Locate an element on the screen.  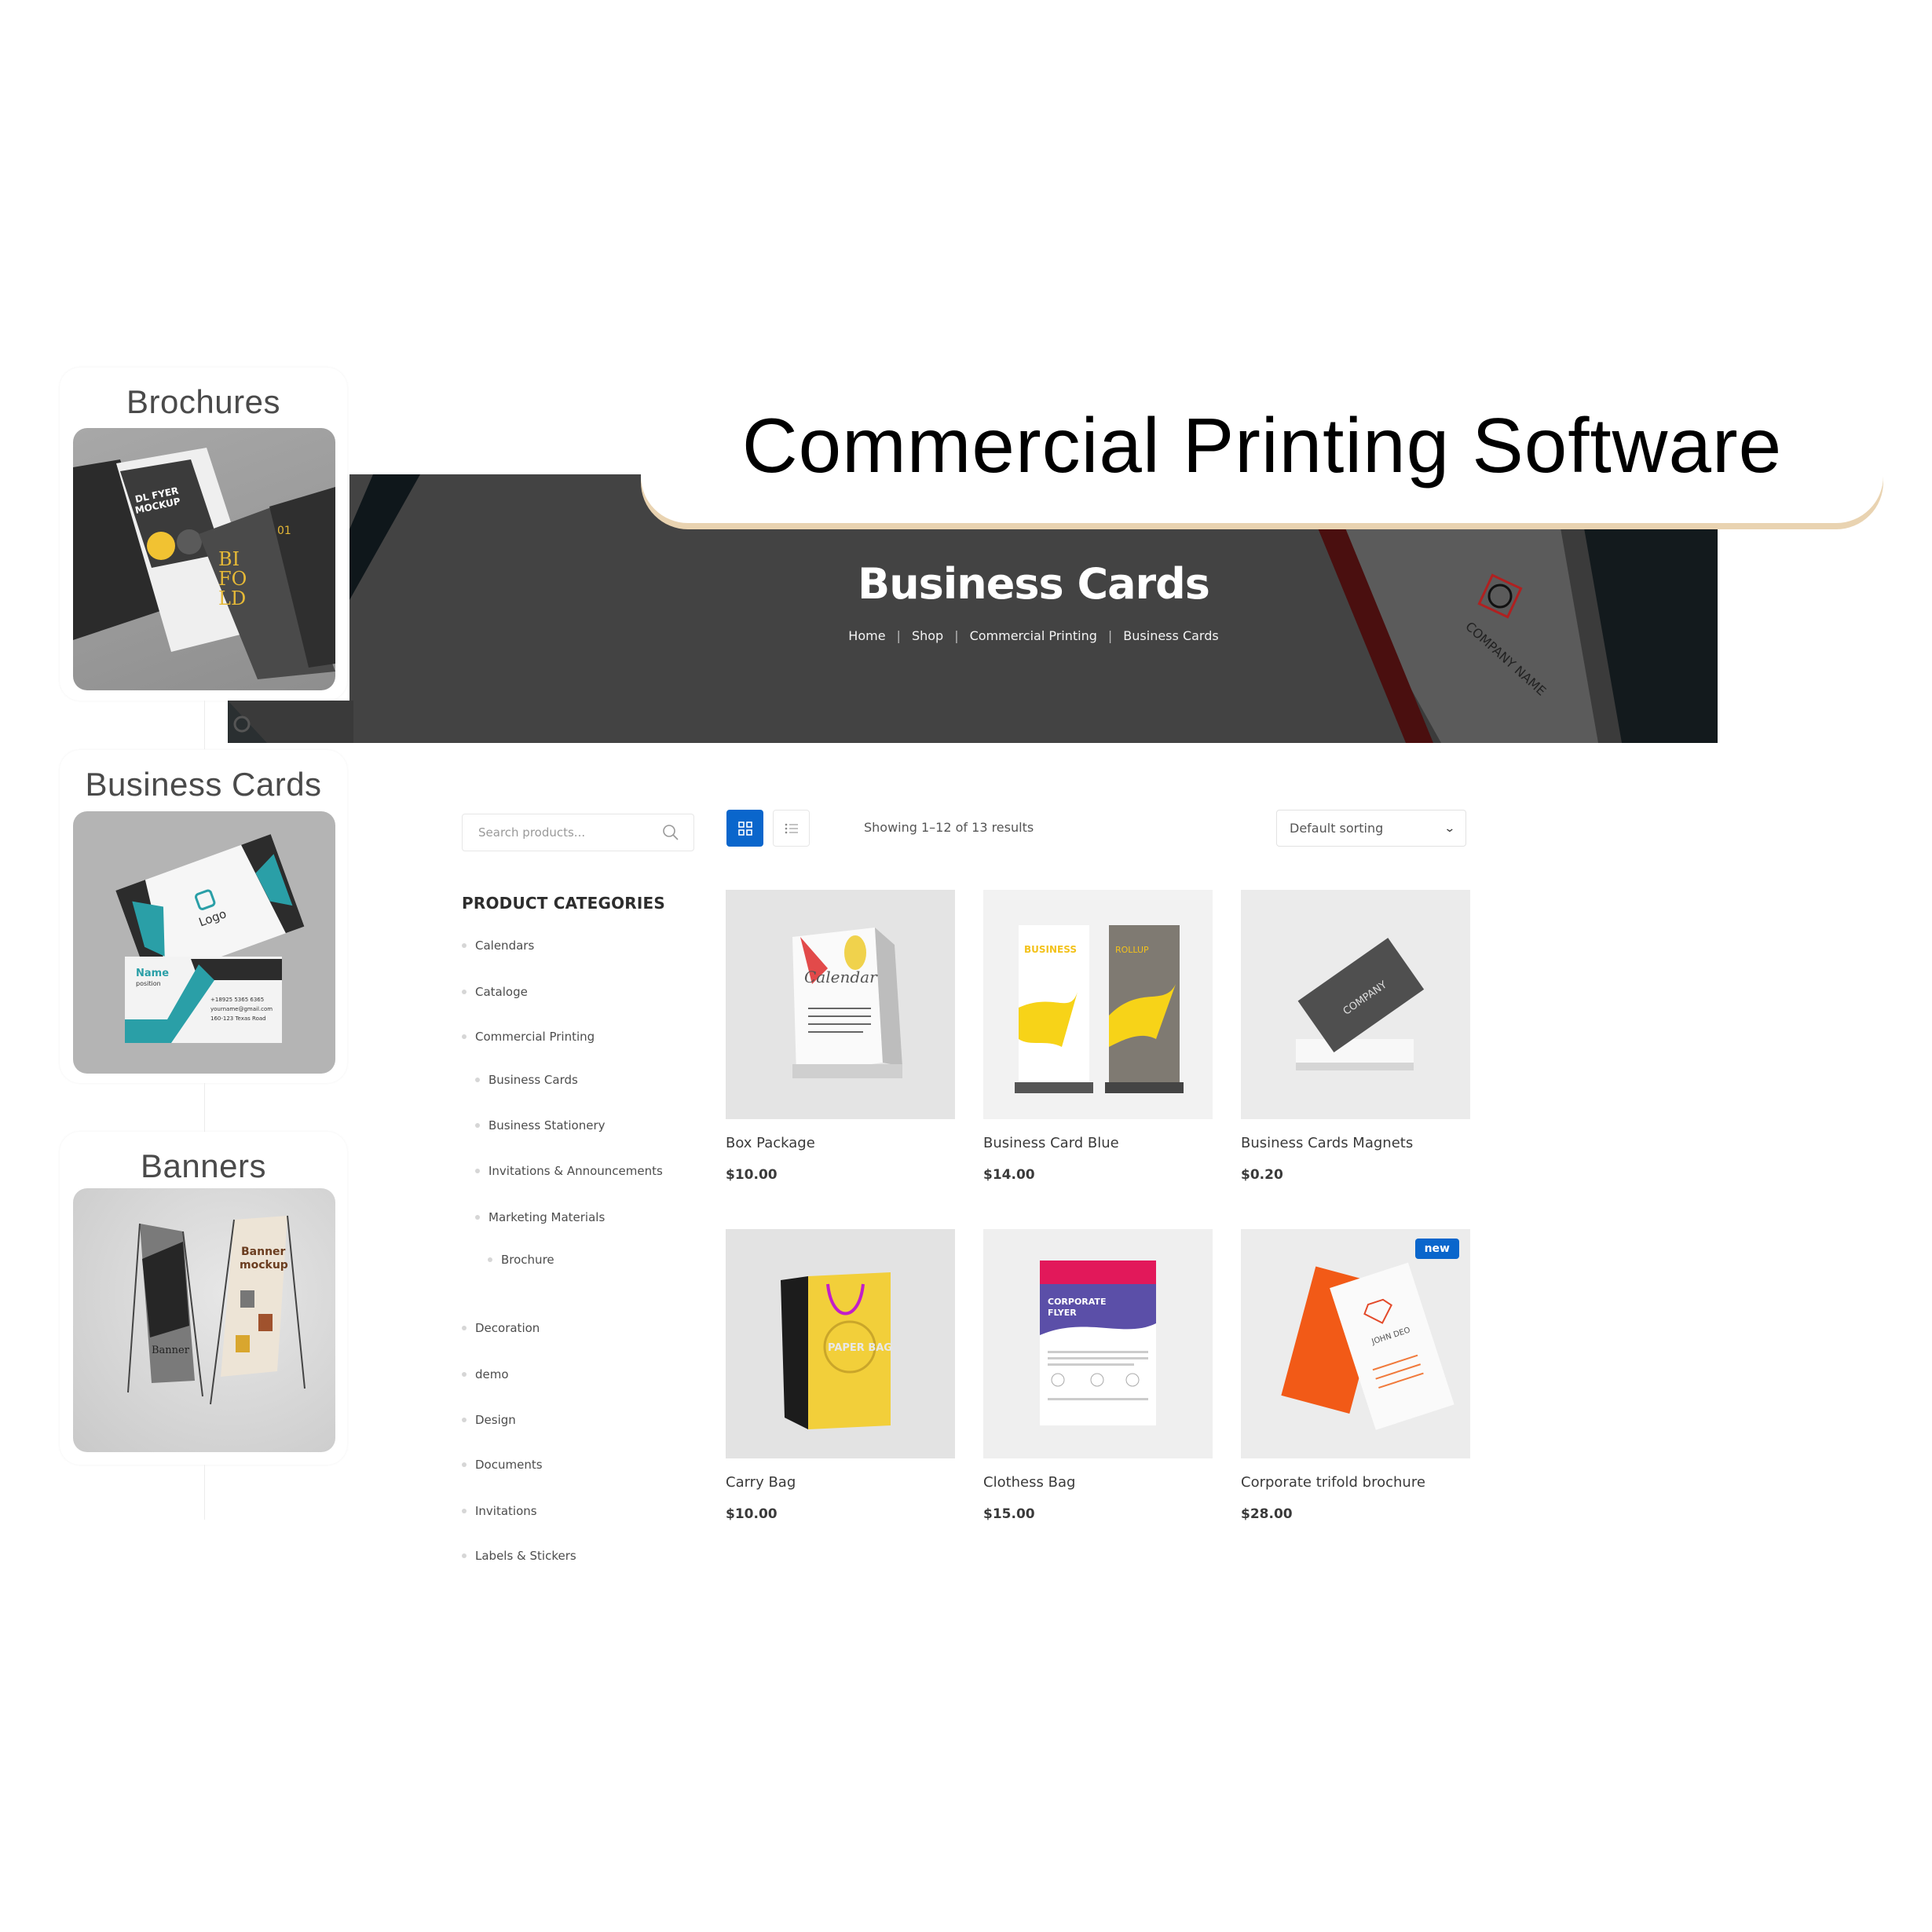
product-image: Calendar is located at coordinates (841, 1004).